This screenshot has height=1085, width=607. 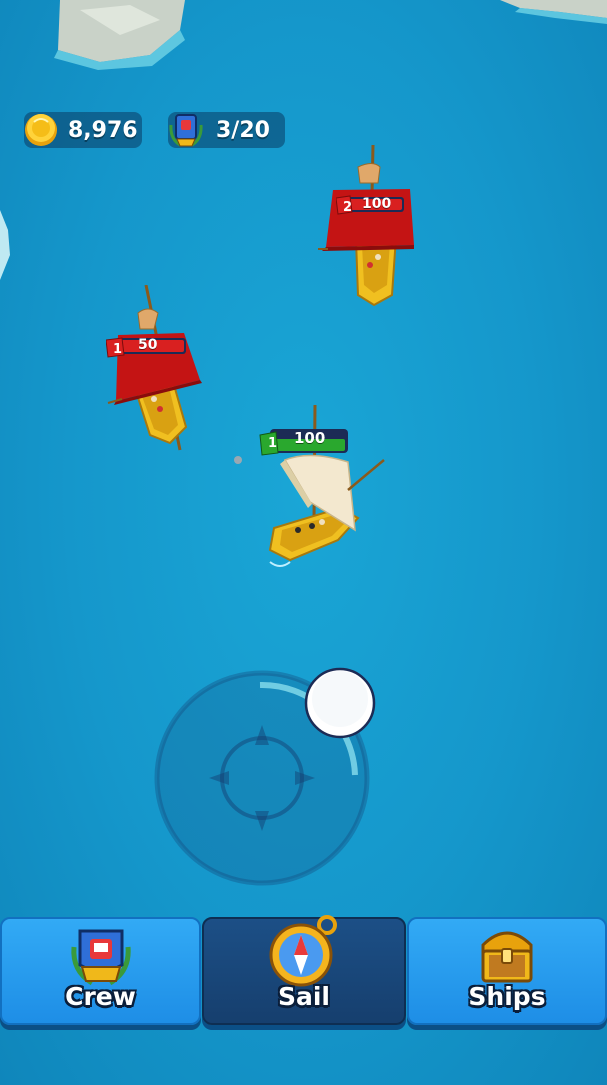 I want to click on ships-button: Ships, so click(x=507, y=971).